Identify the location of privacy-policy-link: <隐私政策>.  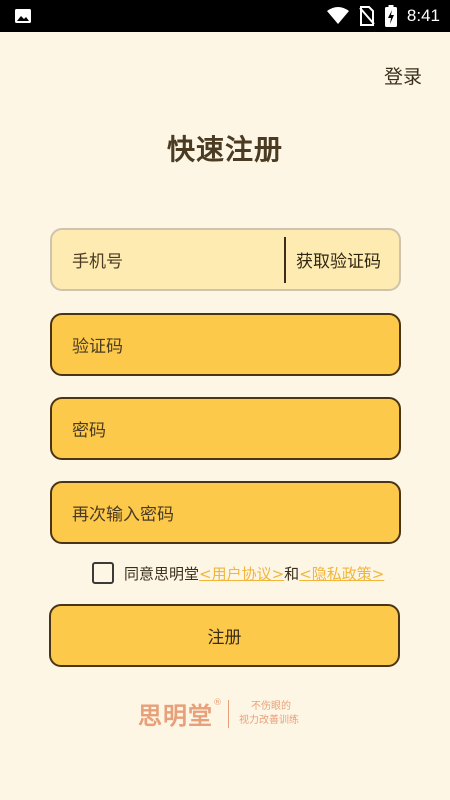
(341, 573).